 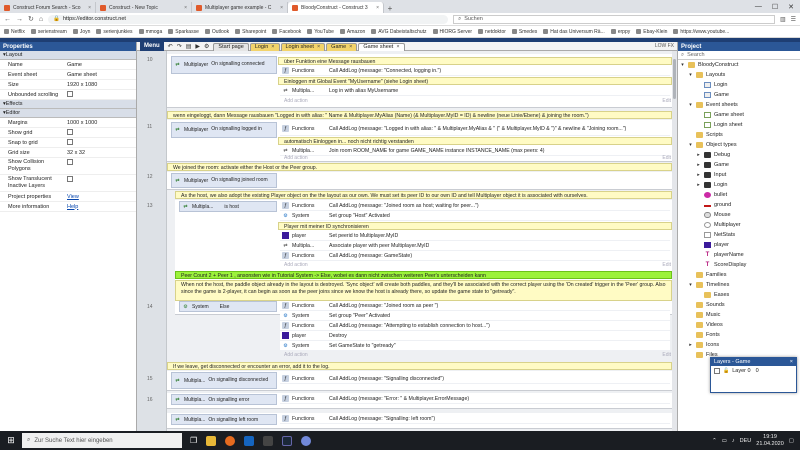 I want to click on project-tree-item: T ScoreDisplay, so click(x=739, y=265).